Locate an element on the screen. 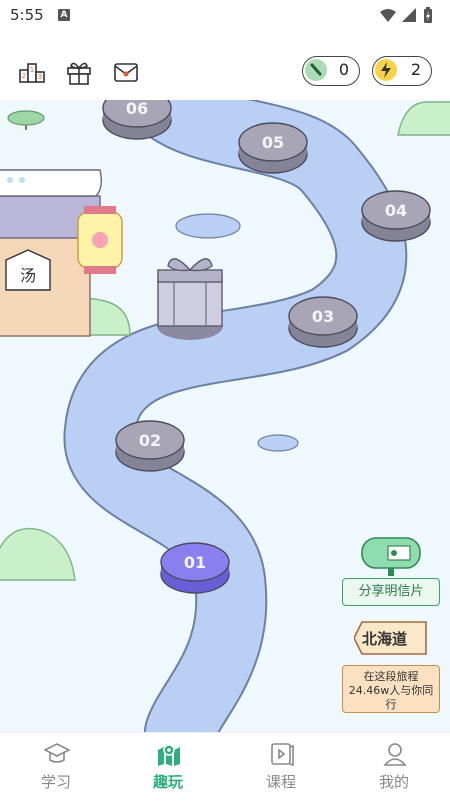 The height and width of the screenshot is (801, 450). level-node-label: 05 is located at coordinates (273, 142).